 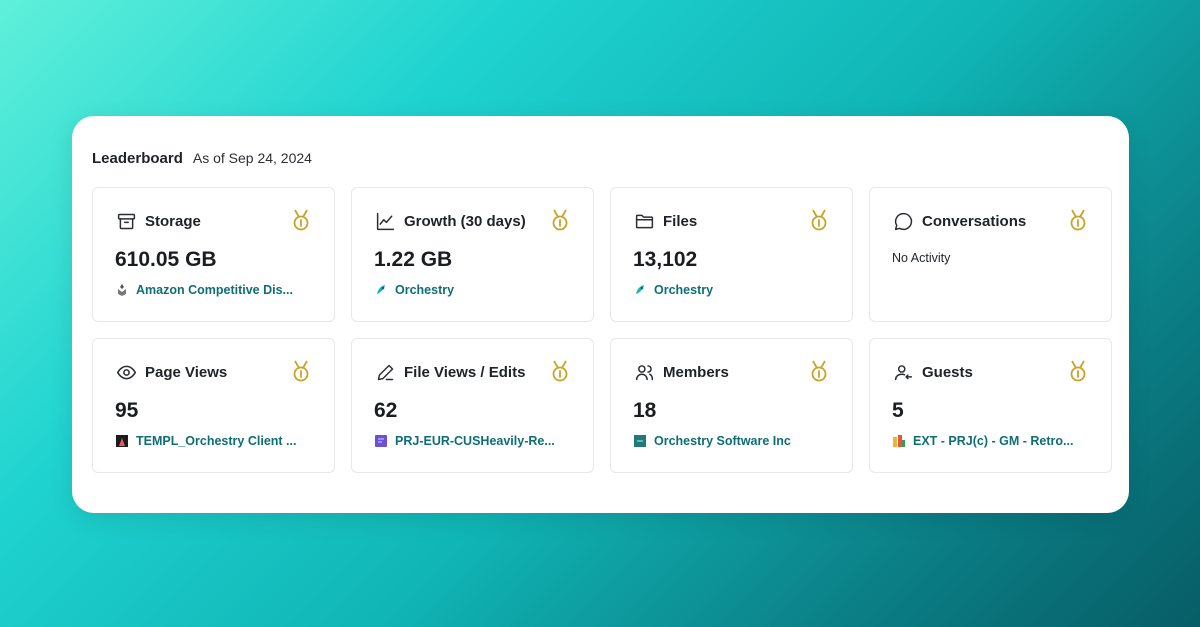 I want to click on card-value: 18, so click(x=645, y=410).